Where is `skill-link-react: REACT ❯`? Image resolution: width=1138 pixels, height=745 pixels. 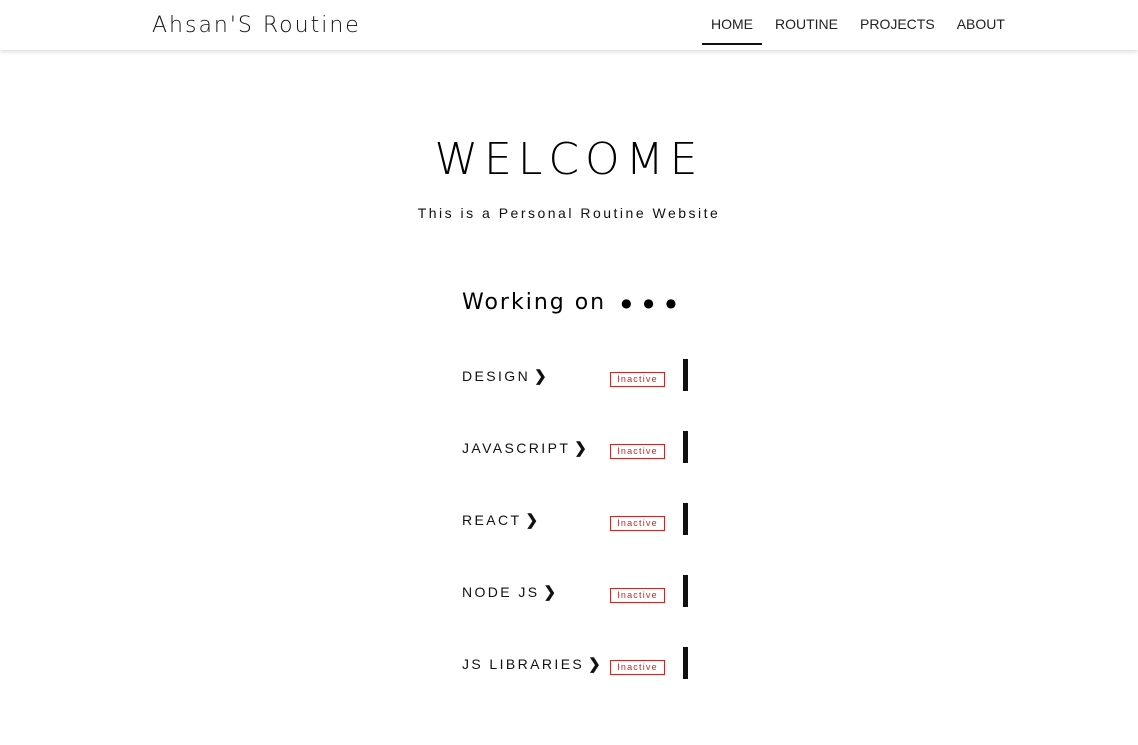 skill-link-react: REACT ❯ is located at coordinates (500, 520).